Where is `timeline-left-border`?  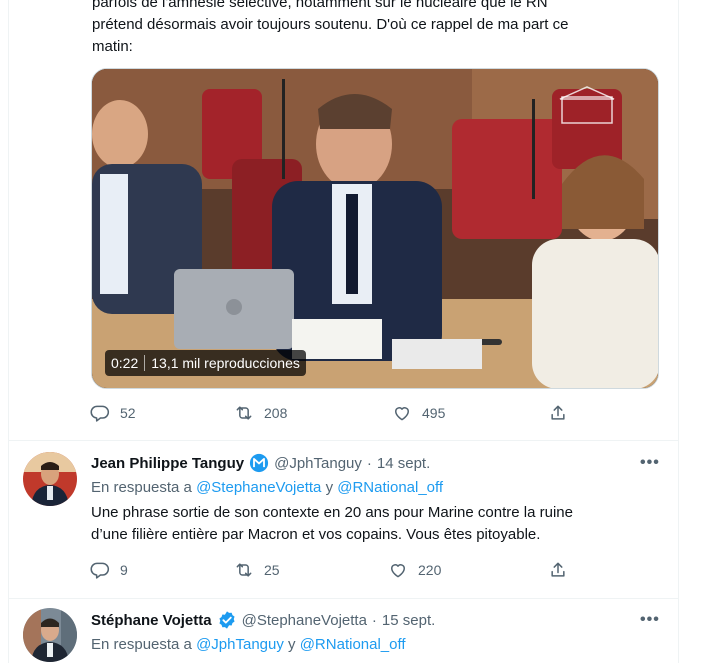 timeline-left-border is located at coordinates (8, 331).